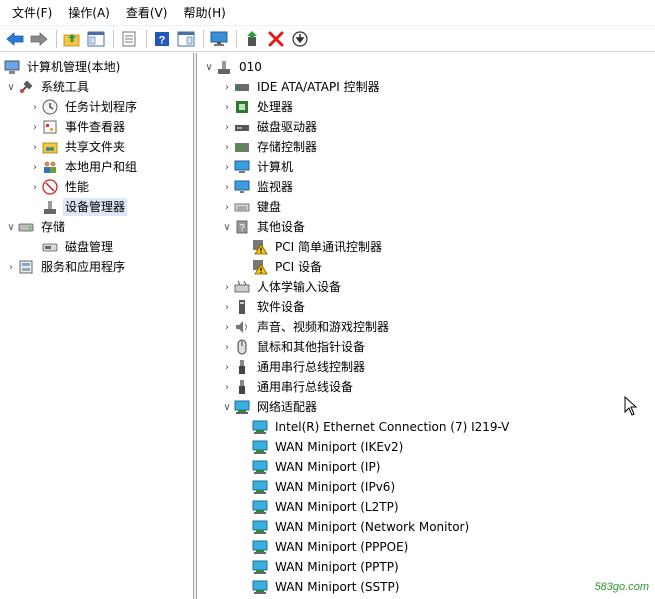  I want to click on speaker-icon, so click(242, 327).